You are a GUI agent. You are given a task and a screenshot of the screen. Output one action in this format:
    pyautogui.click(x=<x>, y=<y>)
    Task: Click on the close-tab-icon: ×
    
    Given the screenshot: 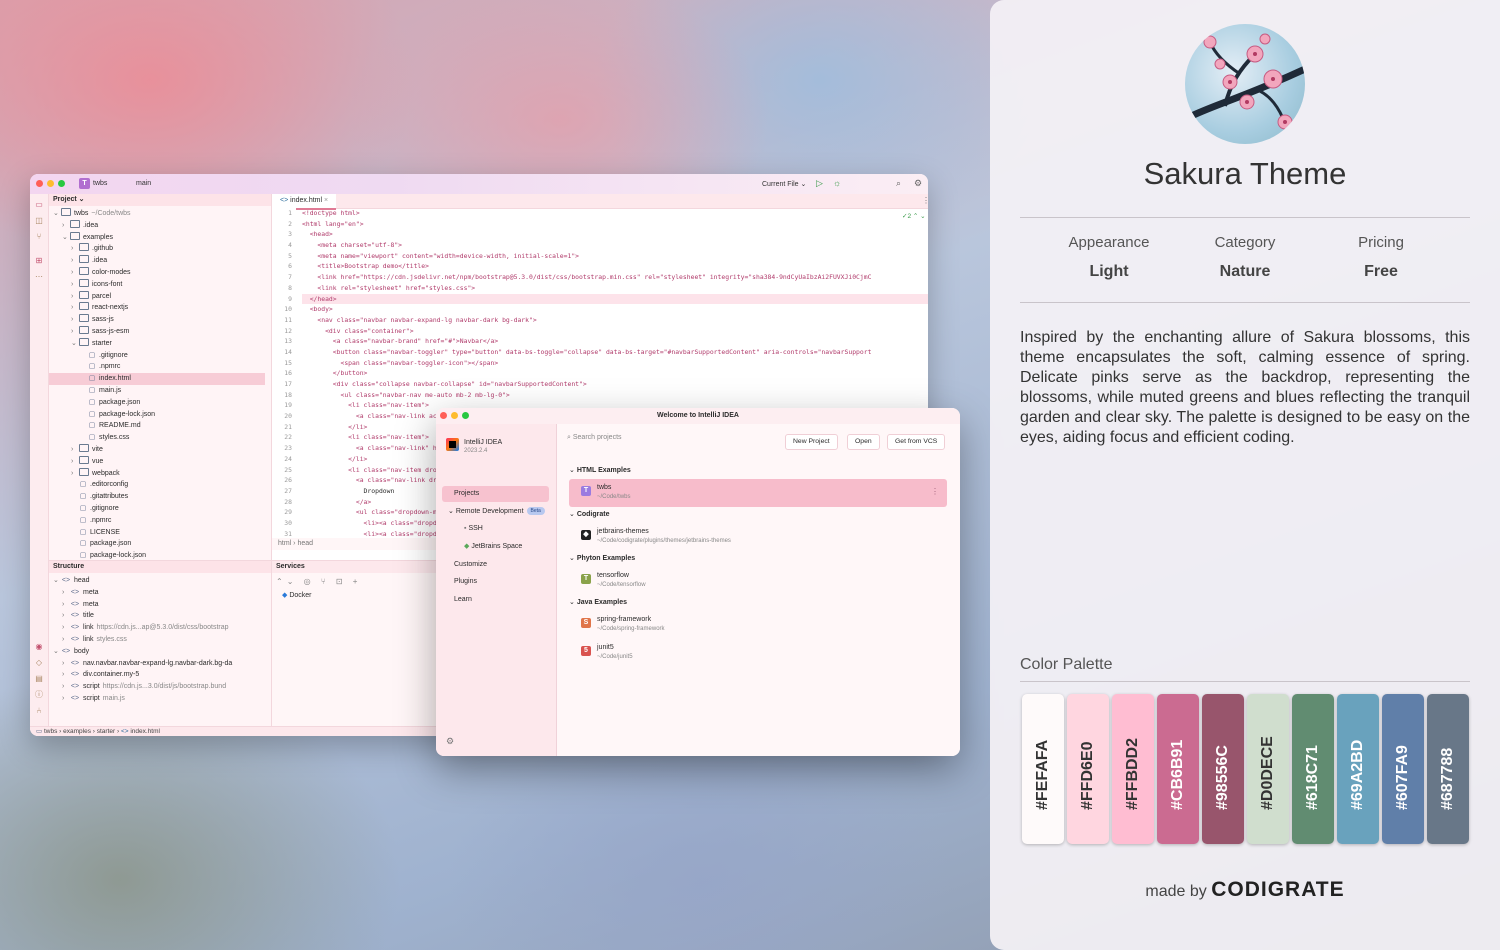 What is the action you would take?
    pyautogui.click(x=326, y=200)
    